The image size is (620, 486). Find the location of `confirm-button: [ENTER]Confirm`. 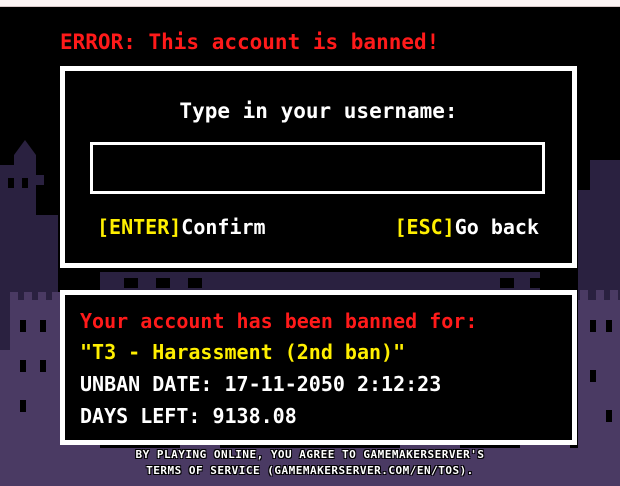

confirm-button: [ENTER]Confirm is located at coordinates (181, 227).